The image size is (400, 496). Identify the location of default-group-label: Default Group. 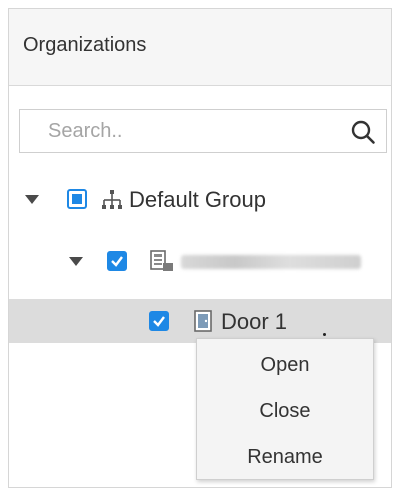
(197, 199).